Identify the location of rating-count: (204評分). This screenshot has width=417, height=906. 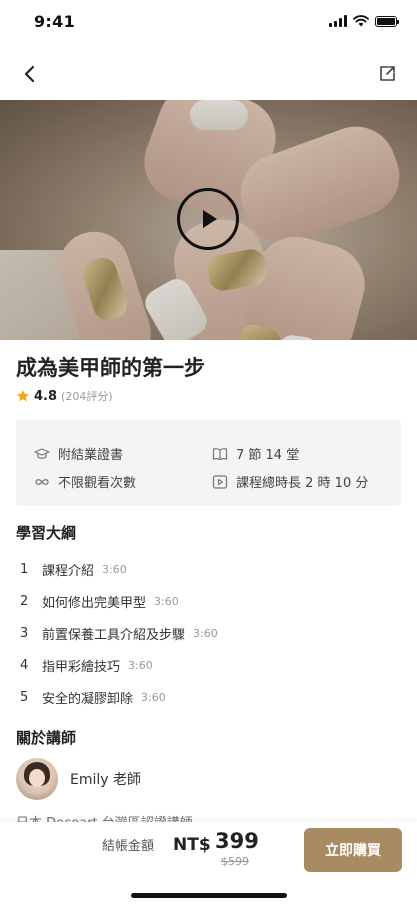
(87, 396).